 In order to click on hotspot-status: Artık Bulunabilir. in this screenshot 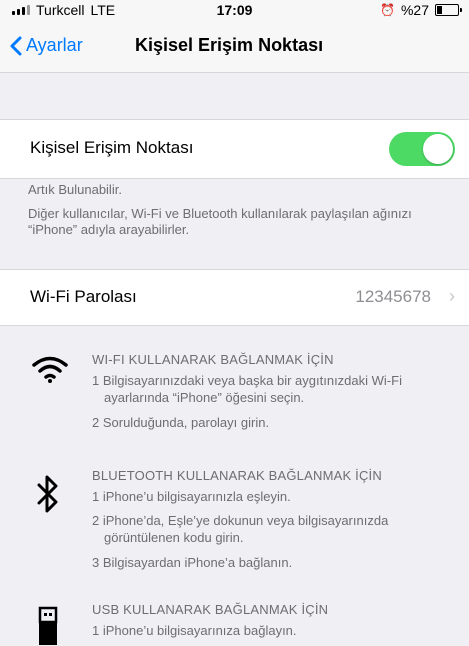, I will do `click(75, 189)`.